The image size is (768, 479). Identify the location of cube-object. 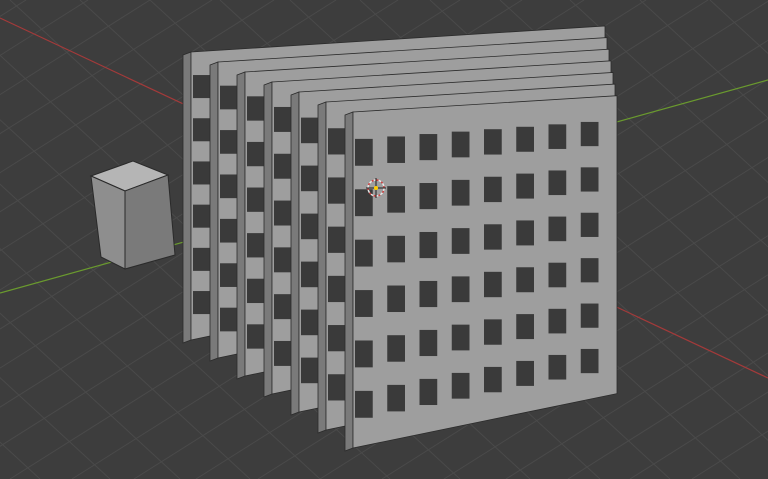
(132, 215).